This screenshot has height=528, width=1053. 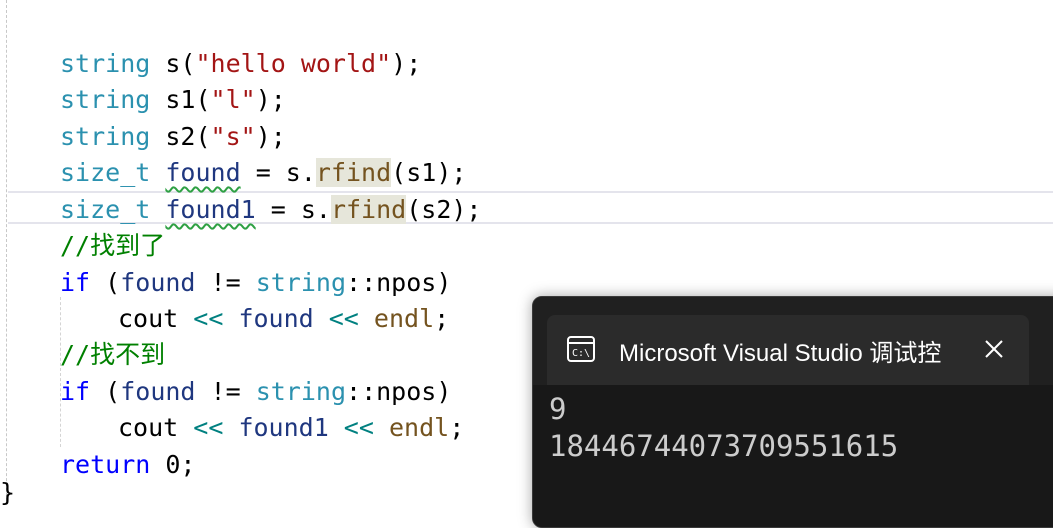 I want to click on unused-variable-warning: found1, so click(x=210, y=209).